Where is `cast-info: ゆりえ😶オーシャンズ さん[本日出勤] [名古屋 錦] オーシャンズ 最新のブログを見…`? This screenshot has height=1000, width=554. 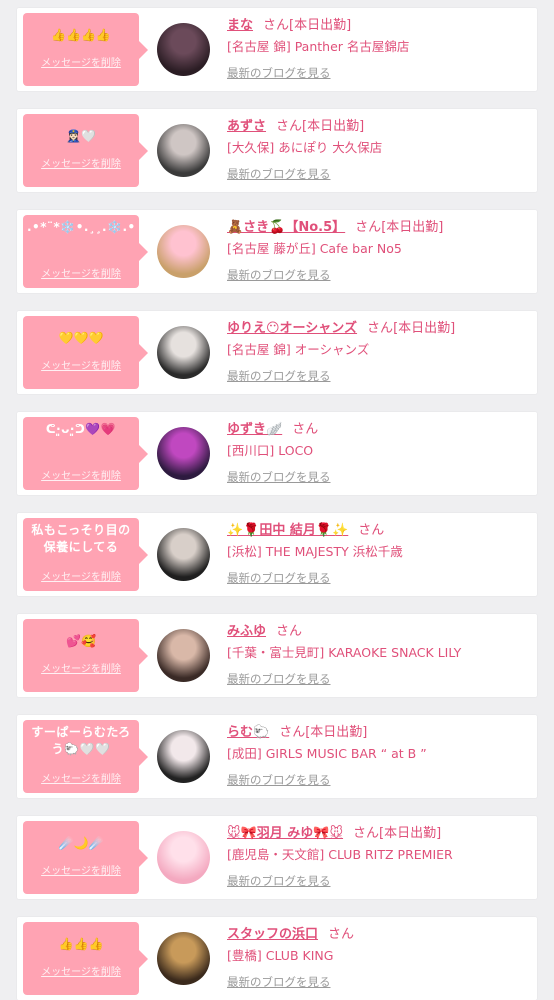
cast-info: ゆりえ😶オーシャンズ さん[本日出勤] [名古屋 錦] オーシャンズ 最新のブログを見… is located at coordinates (379, 352).